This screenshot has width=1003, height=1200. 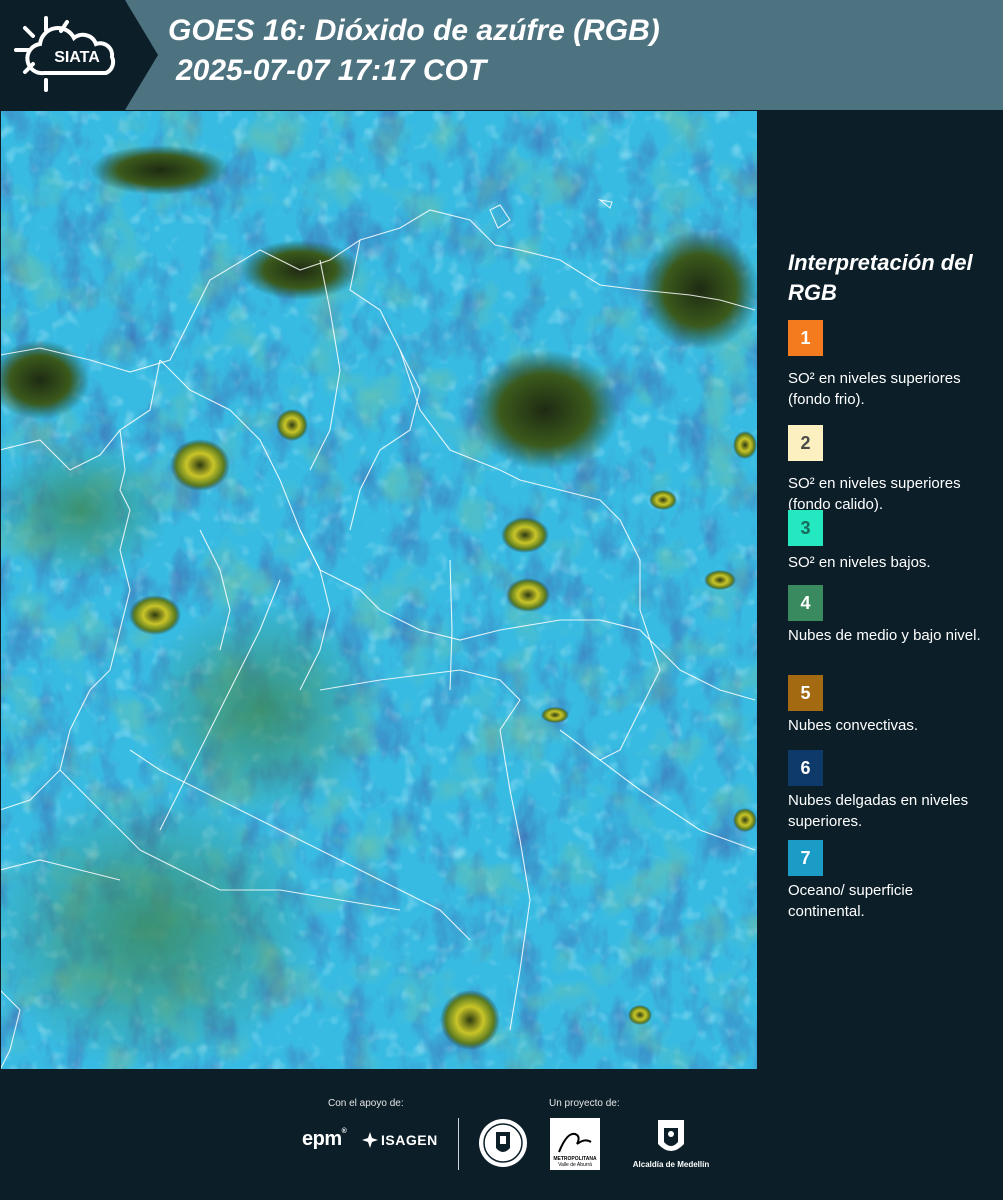 What do you see at coordinates (853, 725) in the screenshot?
I see `legend-text-5: Nubes convectivas.` at bounding box center [853, 725].